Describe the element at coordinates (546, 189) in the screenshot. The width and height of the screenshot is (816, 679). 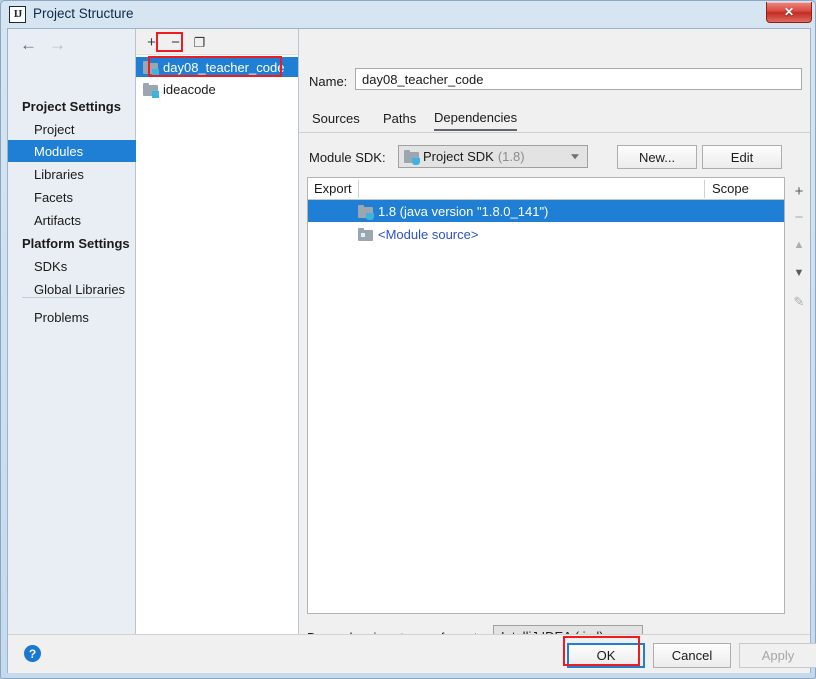
I see `dependencies-table-header: Export Scope` at that location.